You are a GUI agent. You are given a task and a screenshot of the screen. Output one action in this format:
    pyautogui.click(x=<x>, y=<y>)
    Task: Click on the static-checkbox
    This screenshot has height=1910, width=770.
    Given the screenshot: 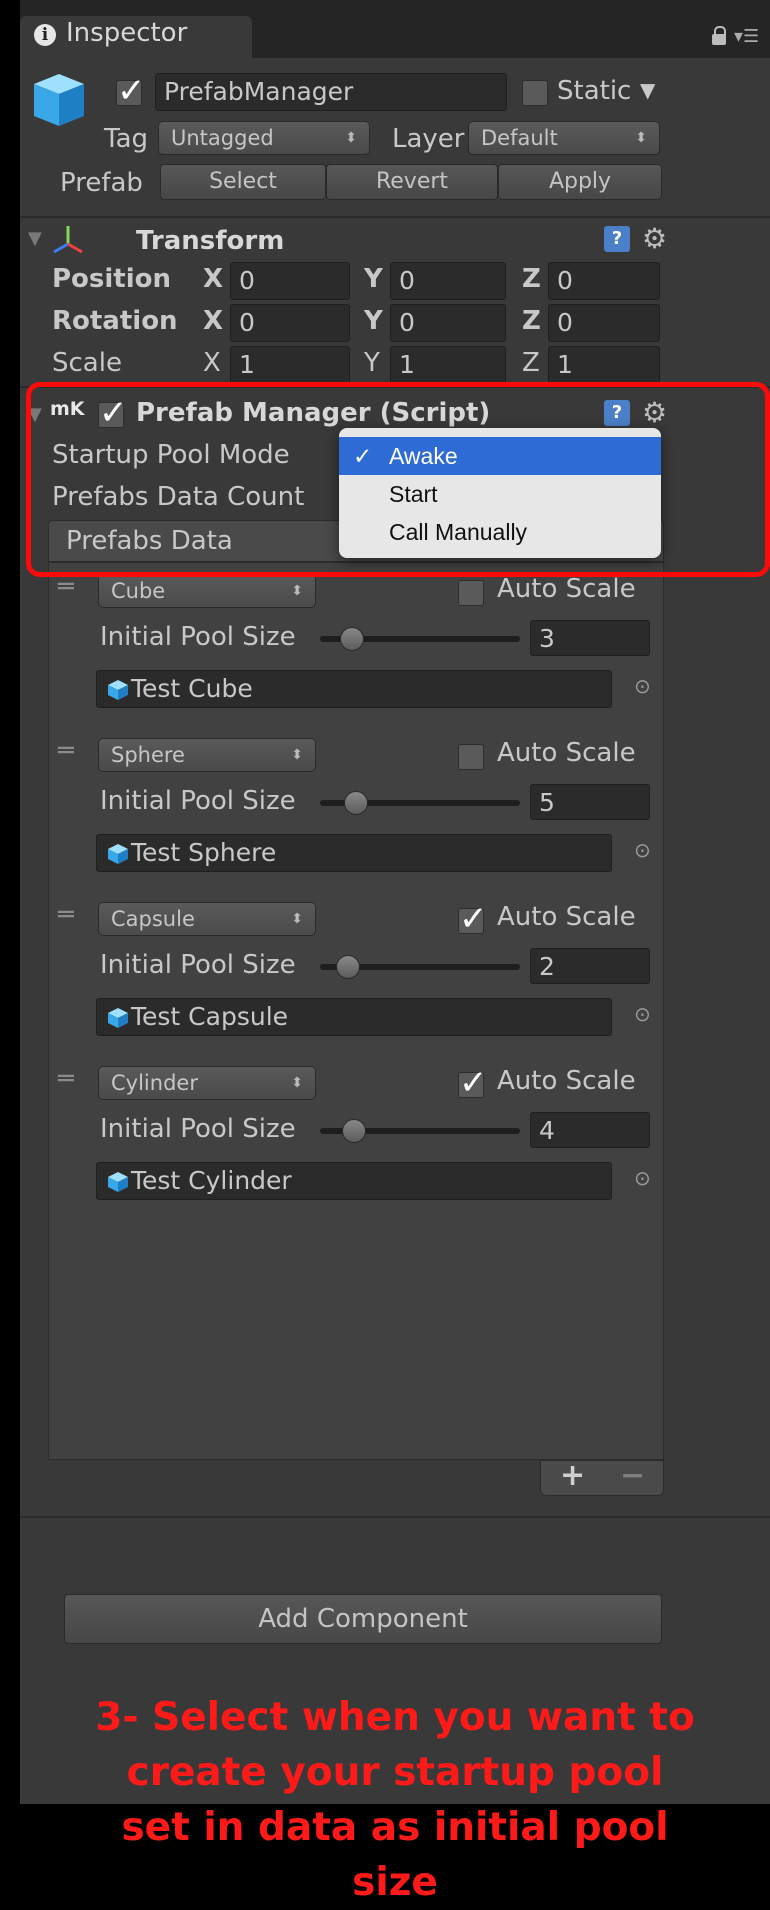 What is the action you would take?
    pyautogui.click(x=535, y=93)
    